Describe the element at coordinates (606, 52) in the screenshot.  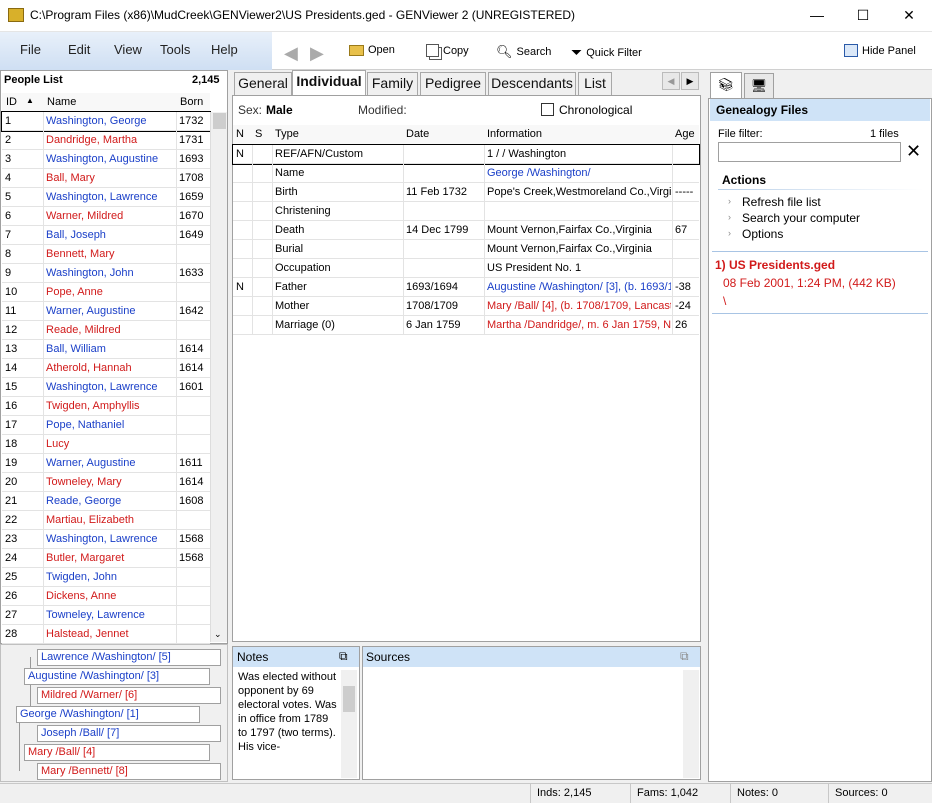
I see `quick-filter-button: ⏷ Quick Filter` at that location.